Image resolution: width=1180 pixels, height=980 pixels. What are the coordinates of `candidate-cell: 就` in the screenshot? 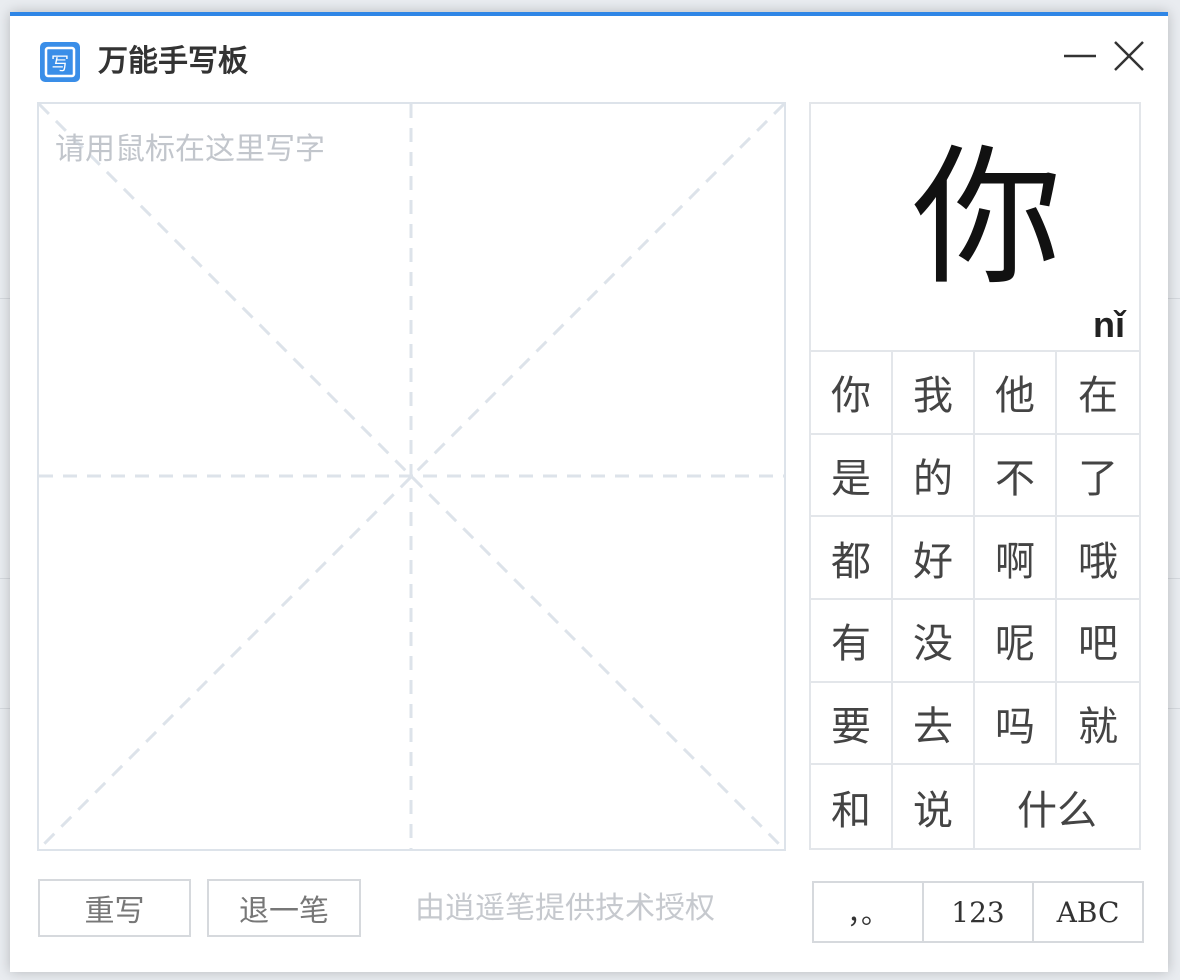 It's located at (1098, 724).